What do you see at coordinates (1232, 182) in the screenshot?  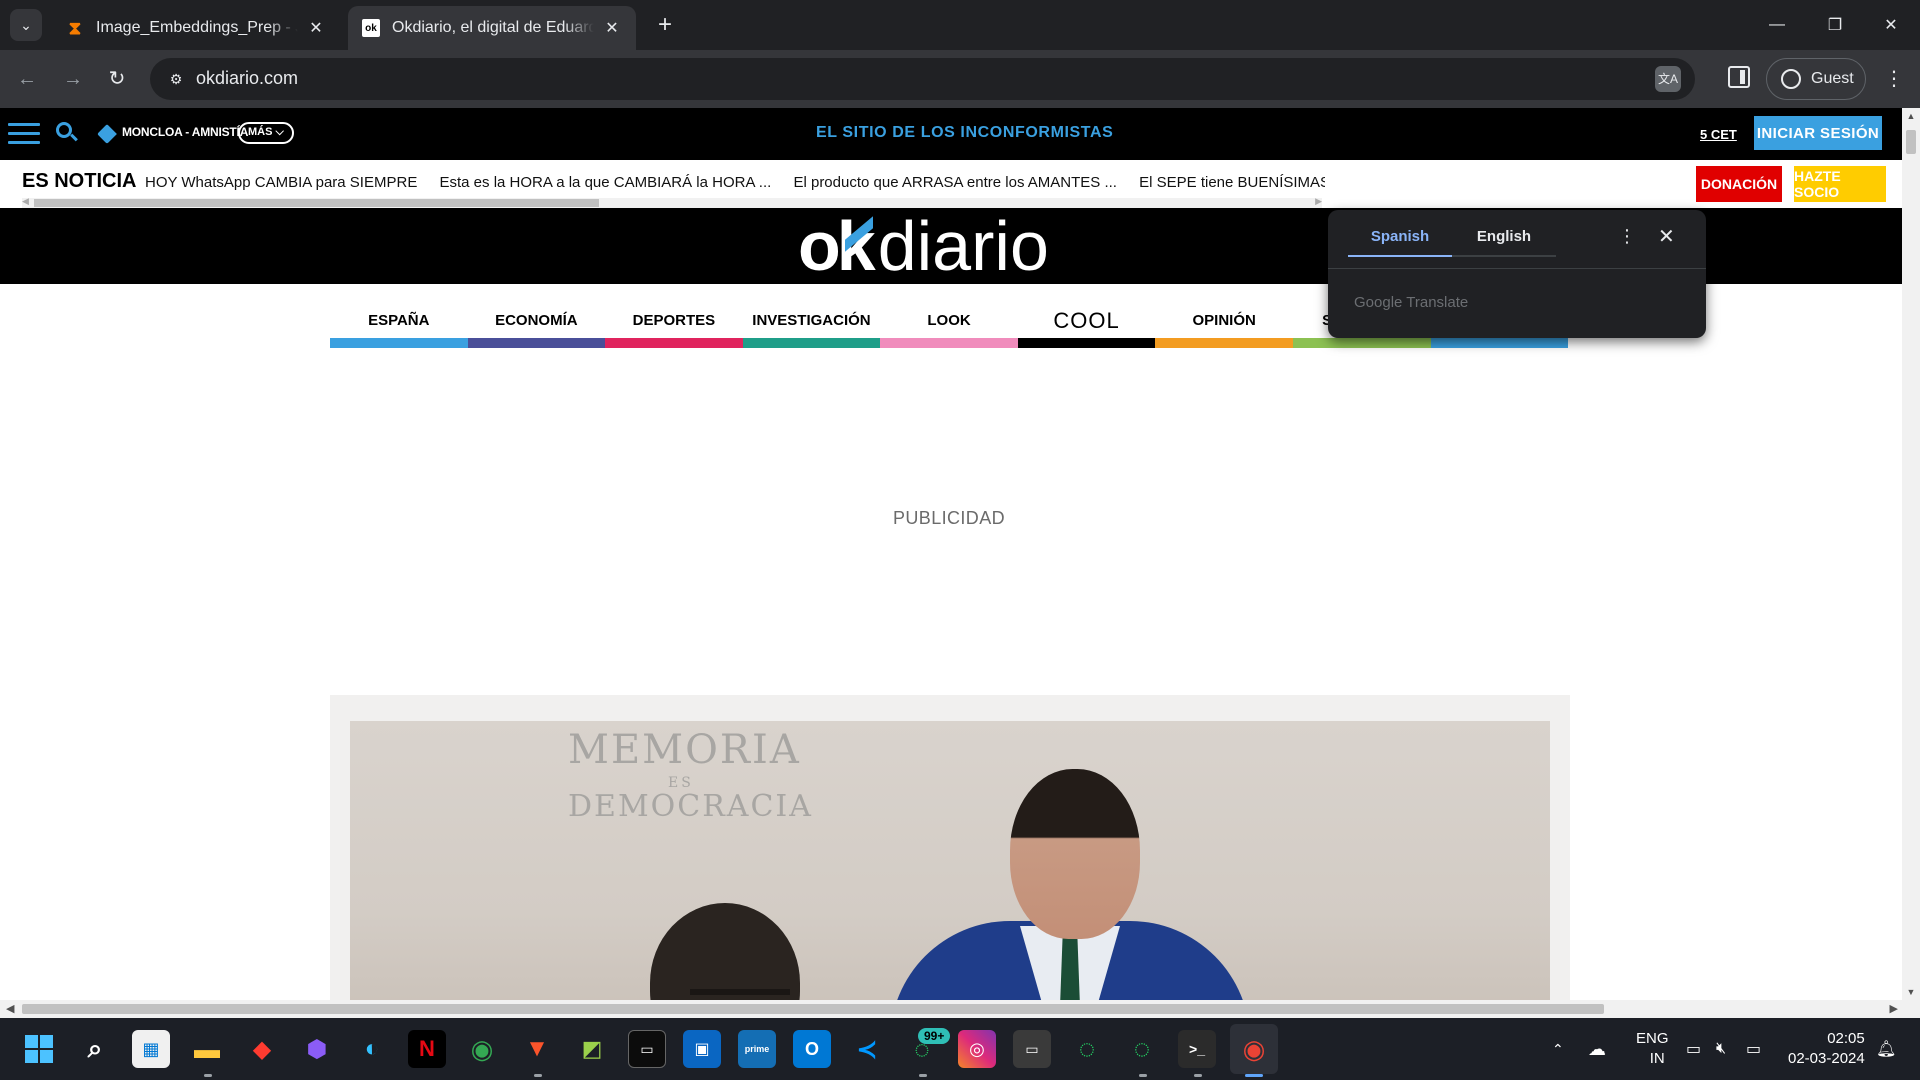 I see `ticker-item: El SEPE tiene BUENÍSIMAS NOTICIAS` at bounding box center [1232, 182].